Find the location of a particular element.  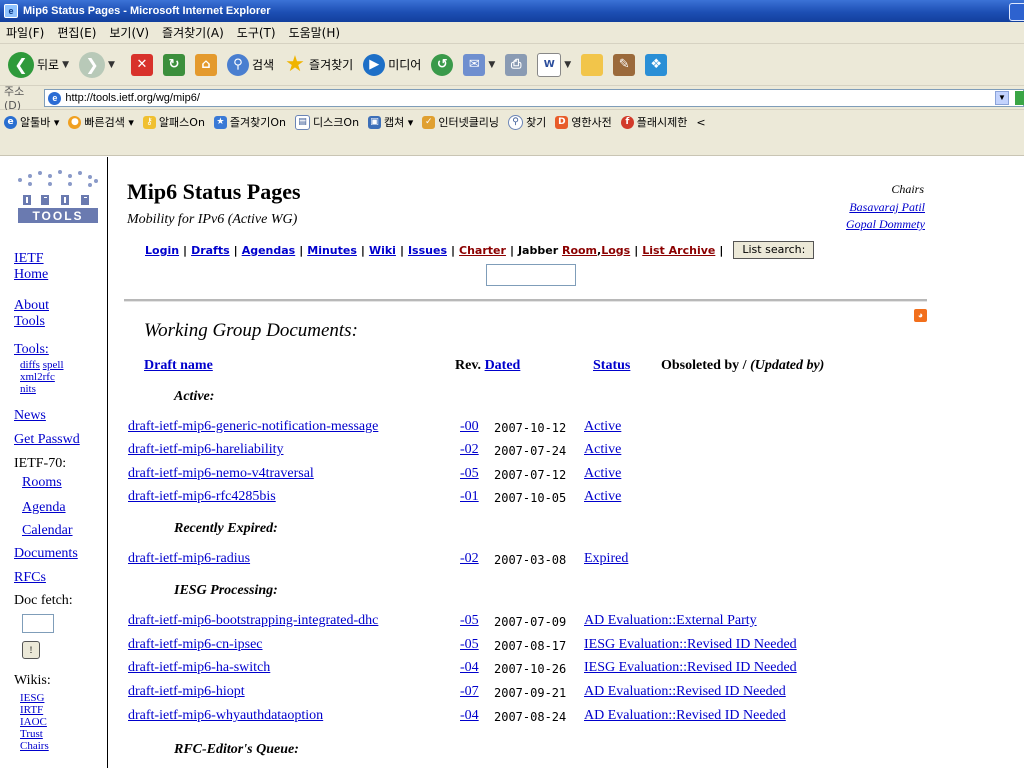

sidebar-item-rfcs: RFCs is located at coordinates (30, 577).